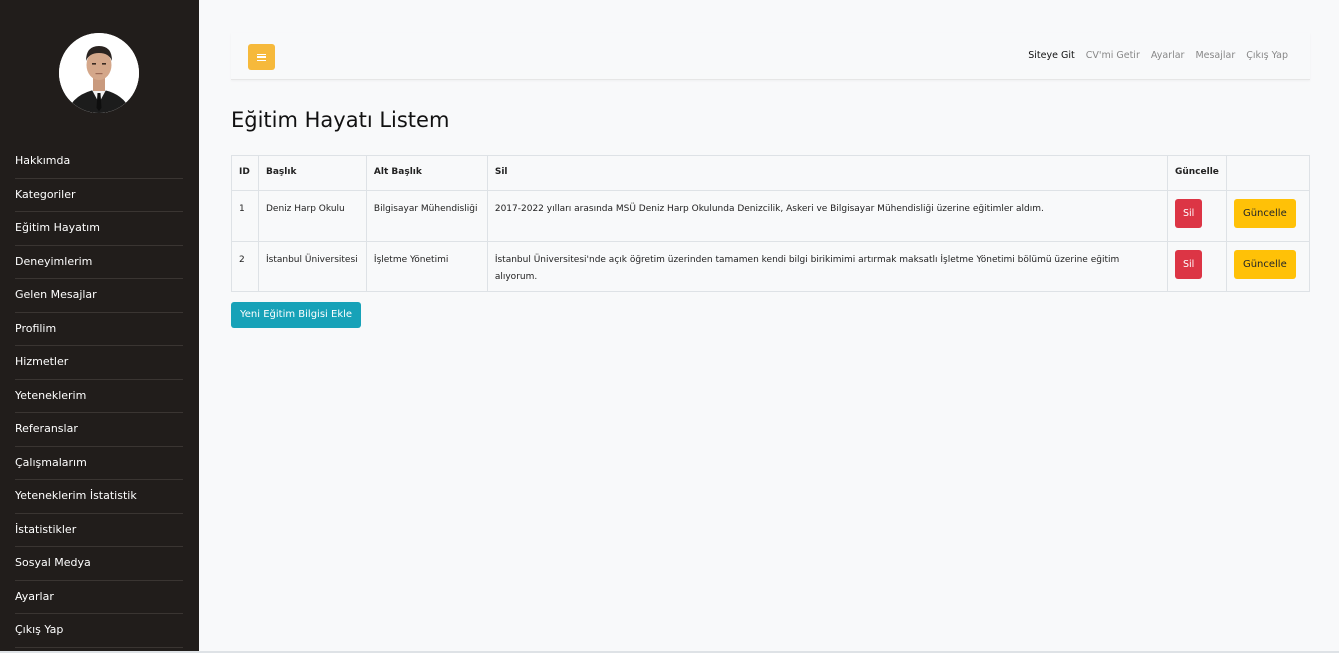 This screenshot has height=653, width=1339. Describe the element at coordinates (1113, 55) in the screenshot. I see `cv-getir-link: CV'mi Getir` at that location.